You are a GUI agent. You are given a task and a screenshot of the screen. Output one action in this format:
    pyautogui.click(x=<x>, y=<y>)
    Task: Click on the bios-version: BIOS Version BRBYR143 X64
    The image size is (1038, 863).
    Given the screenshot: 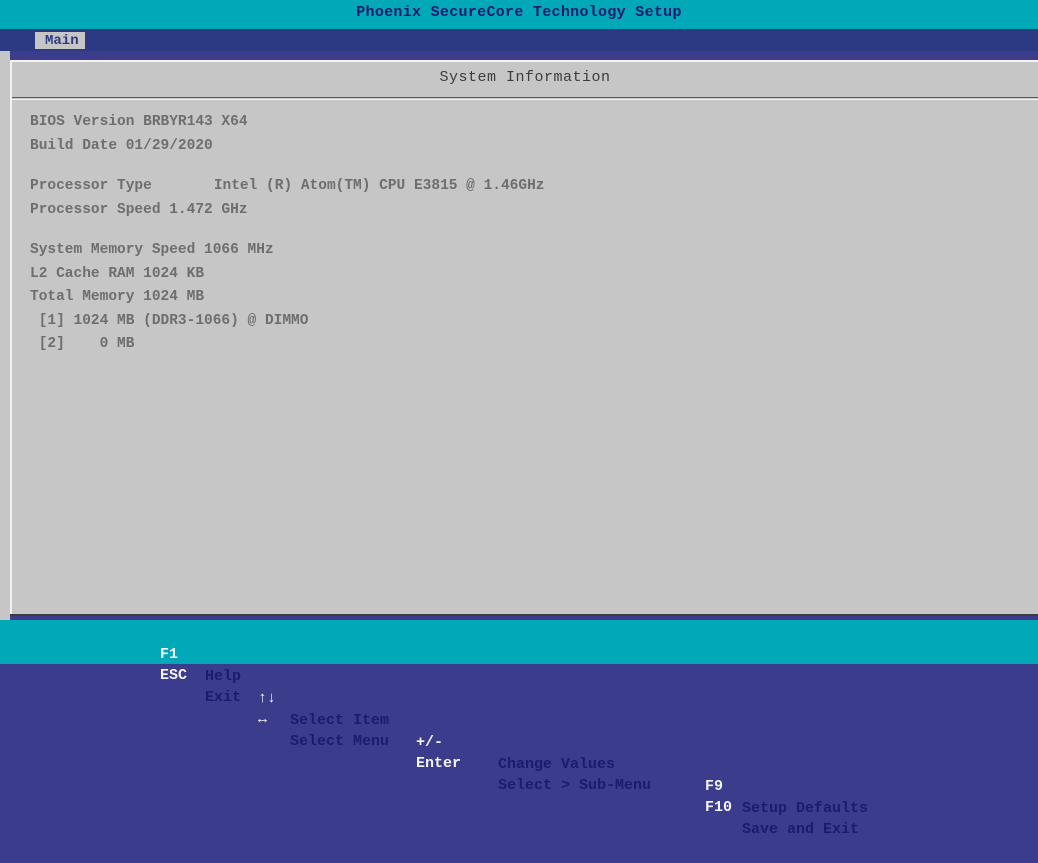 What is the action you would take?
    pyautogui.click(x=139, y=122)
    